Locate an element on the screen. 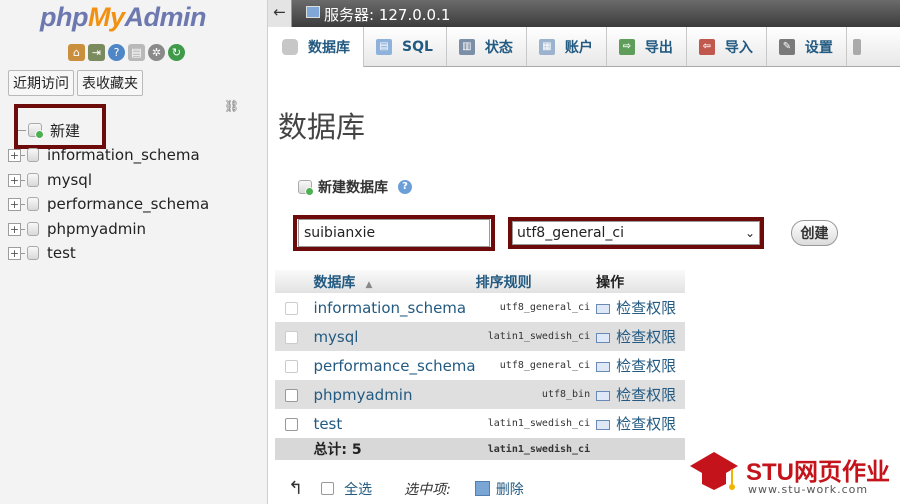 This screenshot has width=900, height=504. tree-item-label: performance_schema is located at coordinates (128, 204).